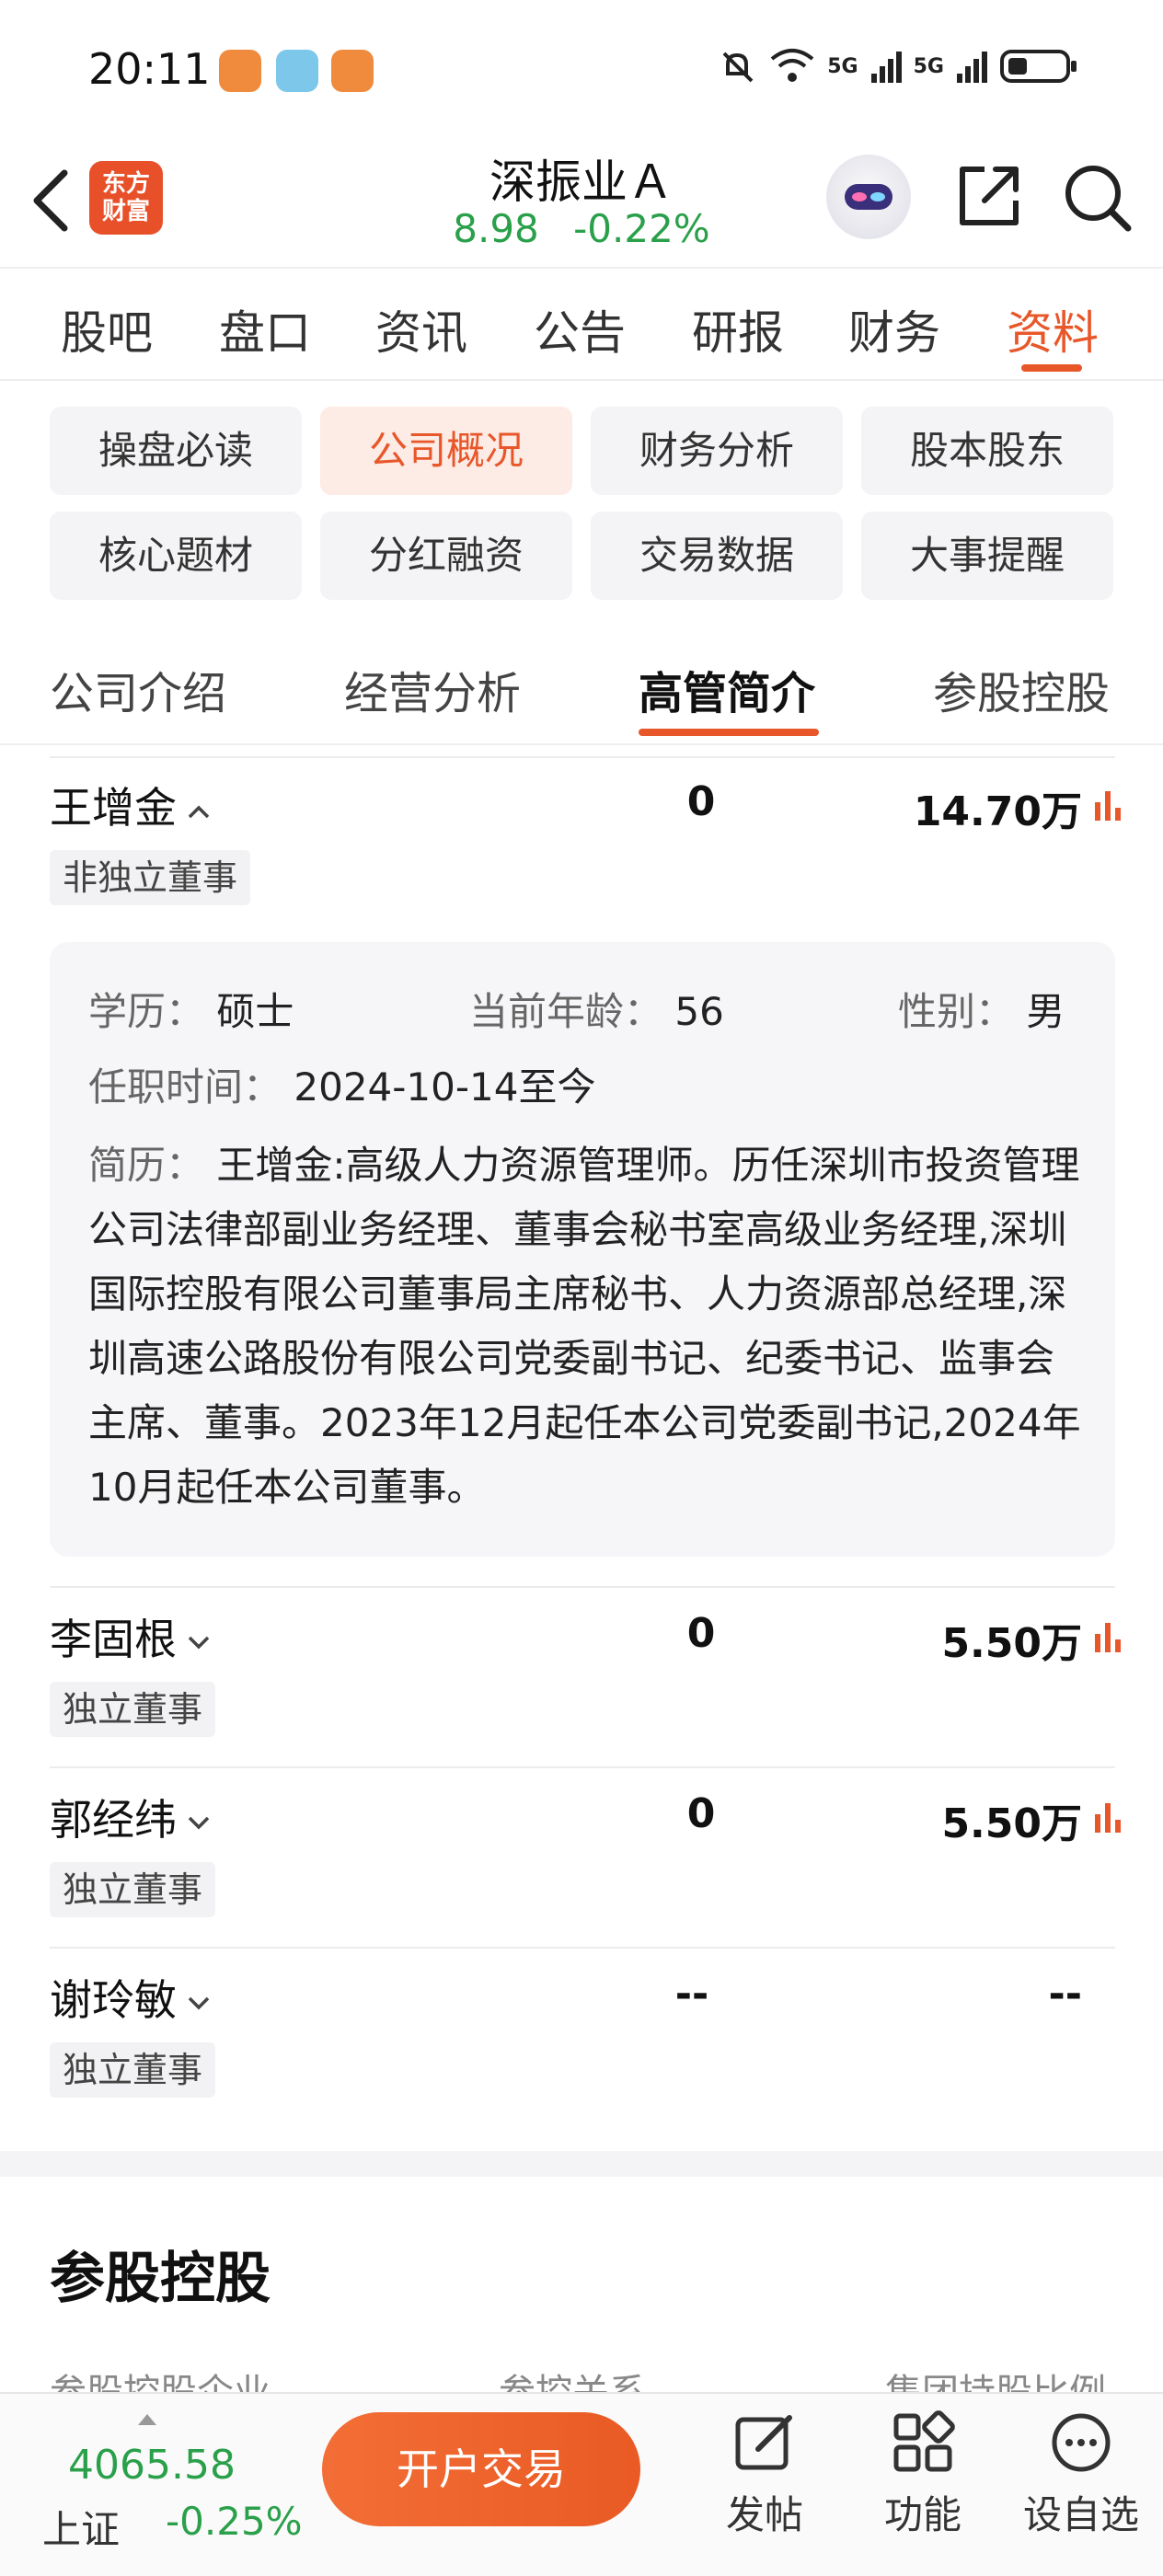  Describe the element at coordinates (923, 2475) in the screenshot. I see `functions-button: 功能` at that location.